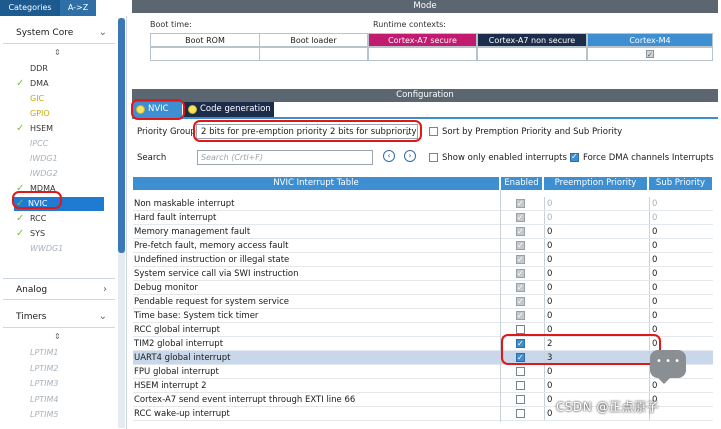  I want to click on category-item-ddr: DDR, so click(32, 69).